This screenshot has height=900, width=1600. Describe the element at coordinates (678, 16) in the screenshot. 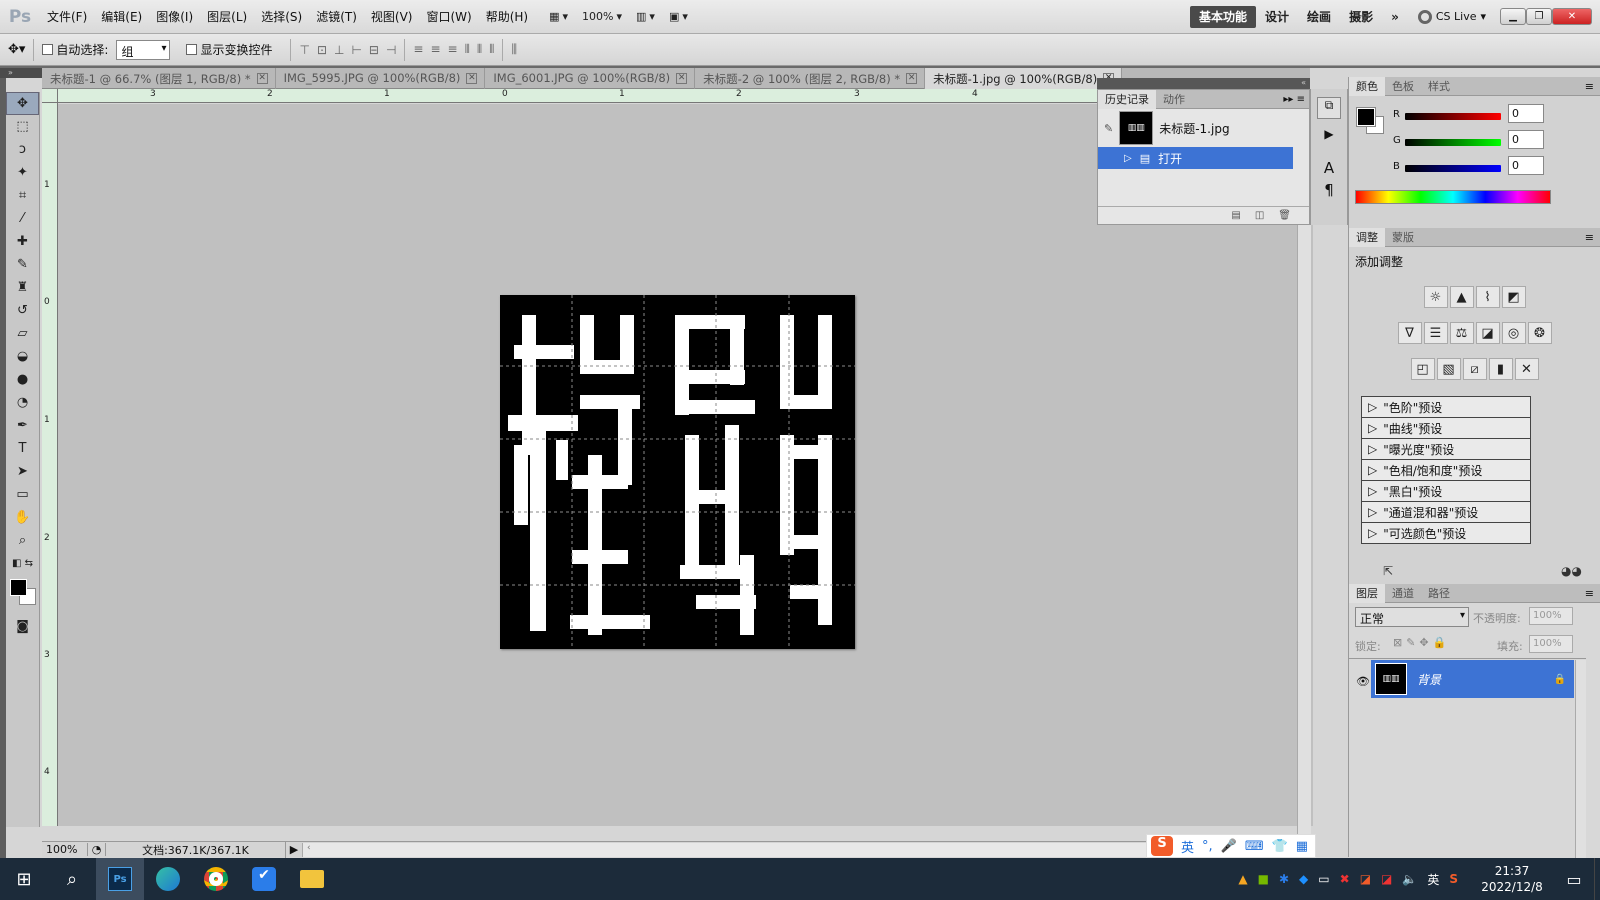

I see `screen-mode-button: ▣ ▾` at that location.